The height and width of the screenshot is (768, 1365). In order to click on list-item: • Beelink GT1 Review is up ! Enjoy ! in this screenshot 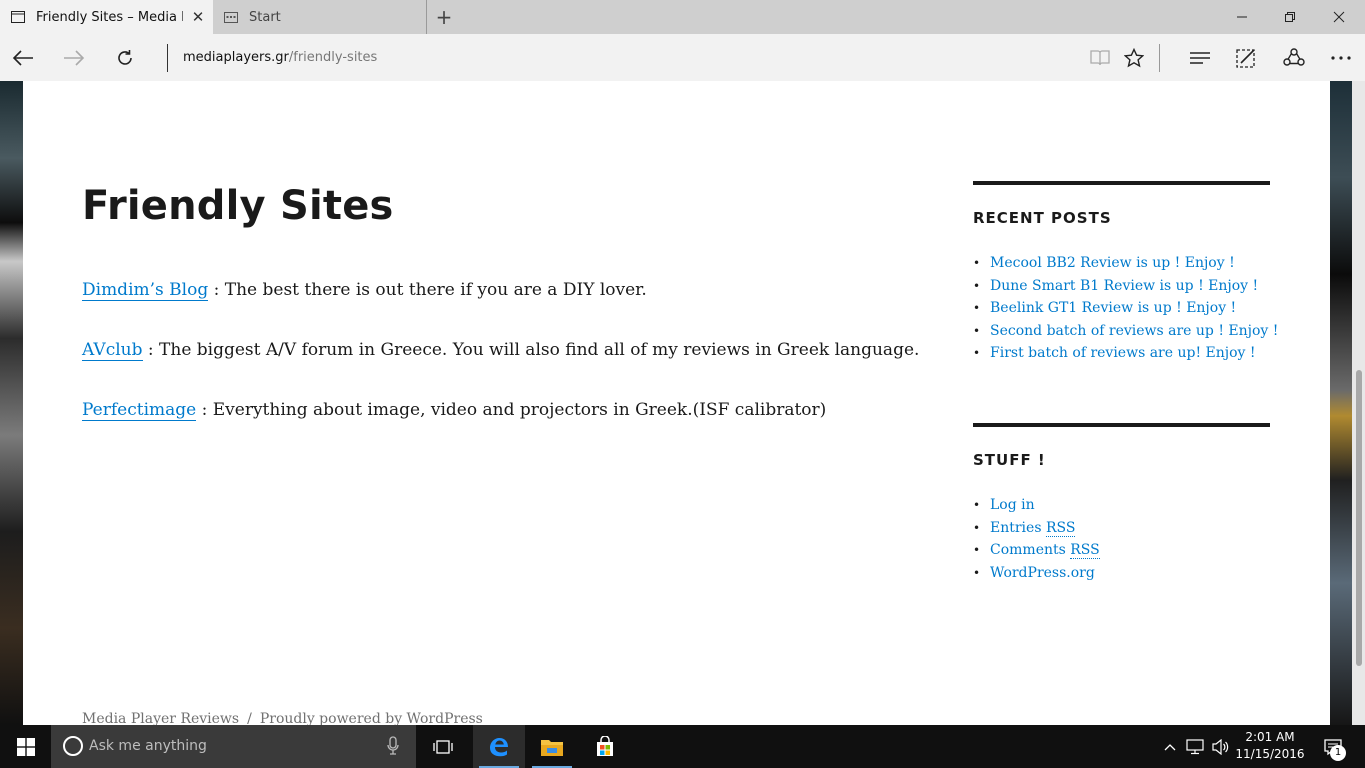, I will do `click(1105, 308)`.